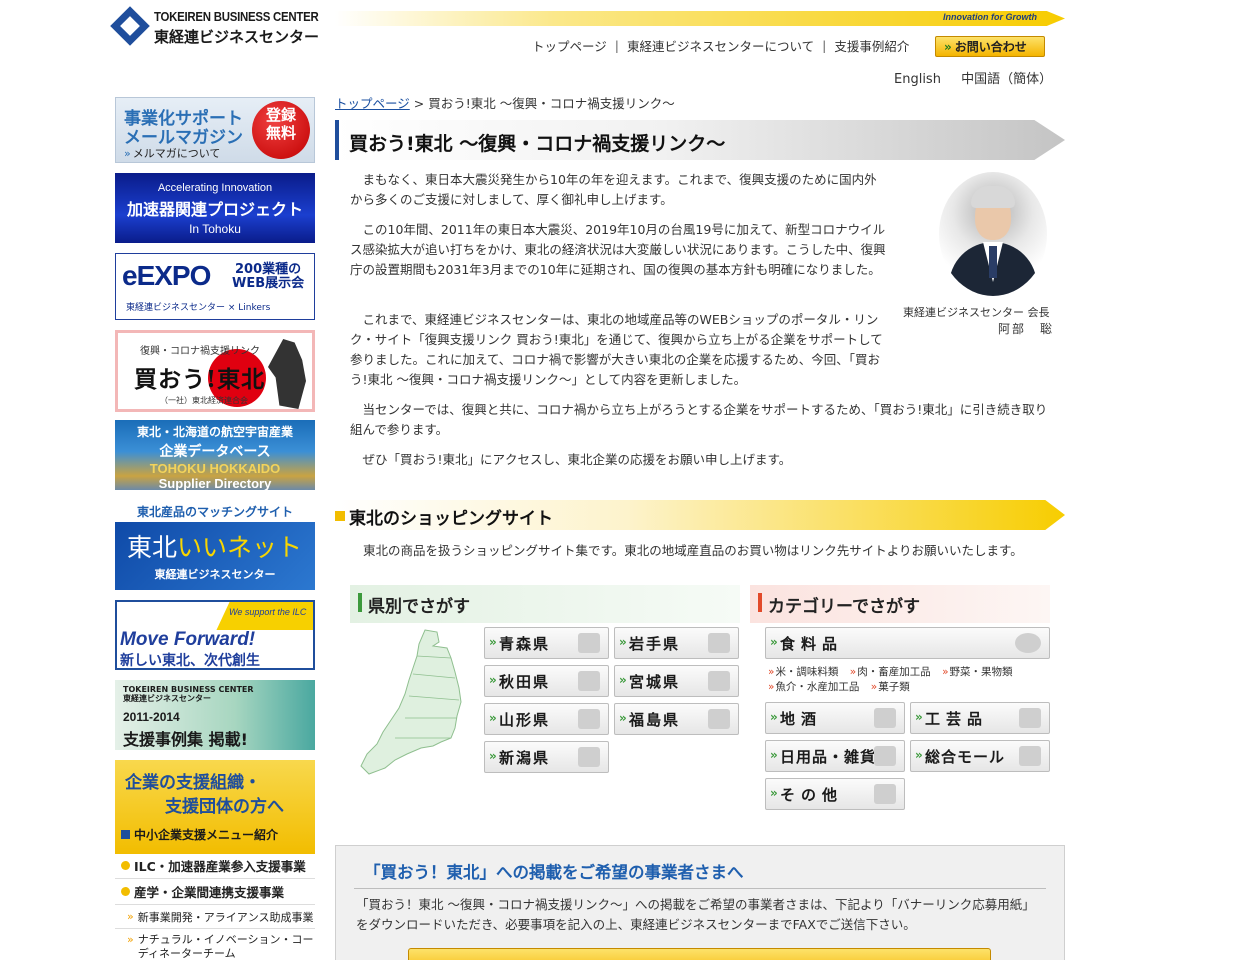  Describe the element at coordinates (719, 643) in the screenshot. I see `iwate-map-icon` at that location.